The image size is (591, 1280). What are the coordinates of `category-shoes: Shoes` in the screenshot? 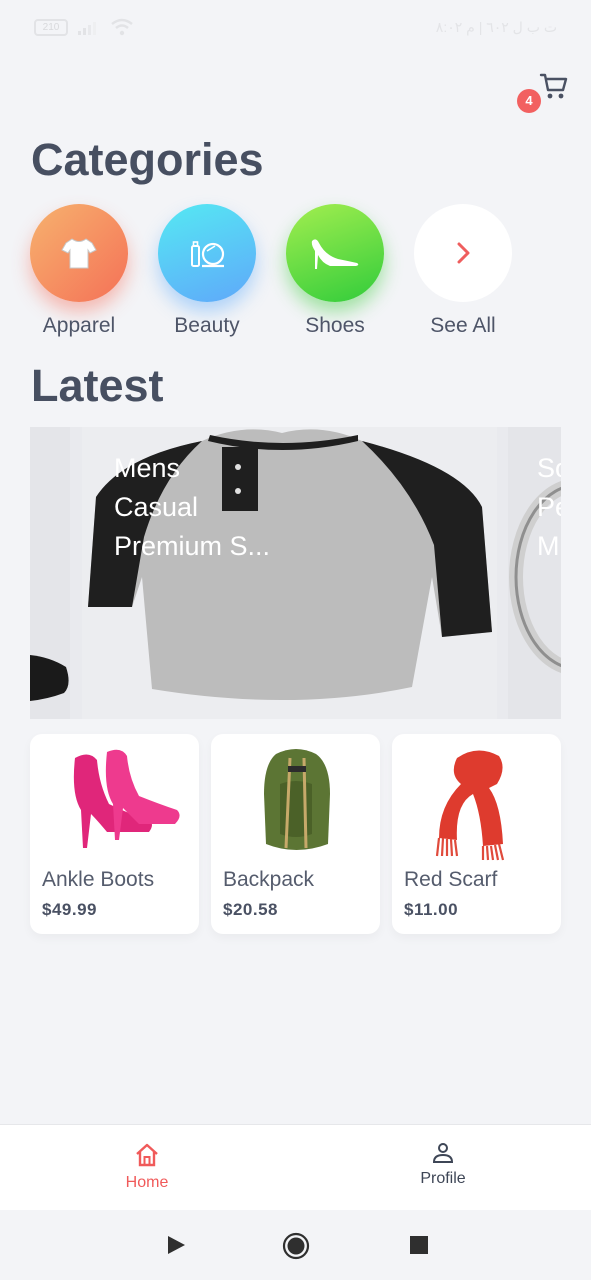 It's located at (335, 271).